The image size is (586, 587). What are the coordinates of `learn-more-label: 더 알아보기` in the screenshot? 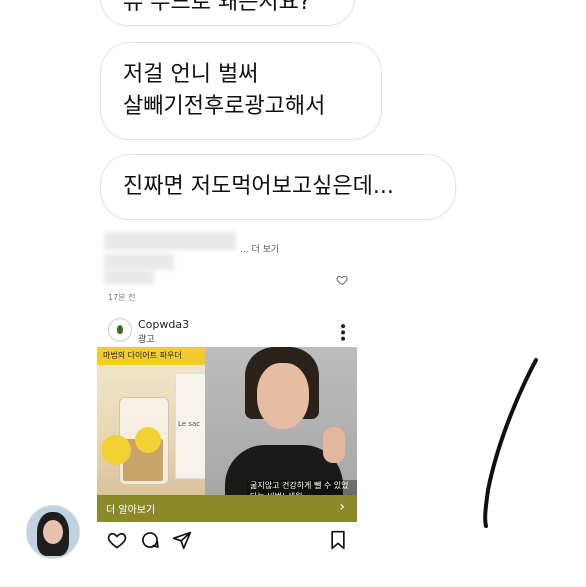 It's located at (131, 510).